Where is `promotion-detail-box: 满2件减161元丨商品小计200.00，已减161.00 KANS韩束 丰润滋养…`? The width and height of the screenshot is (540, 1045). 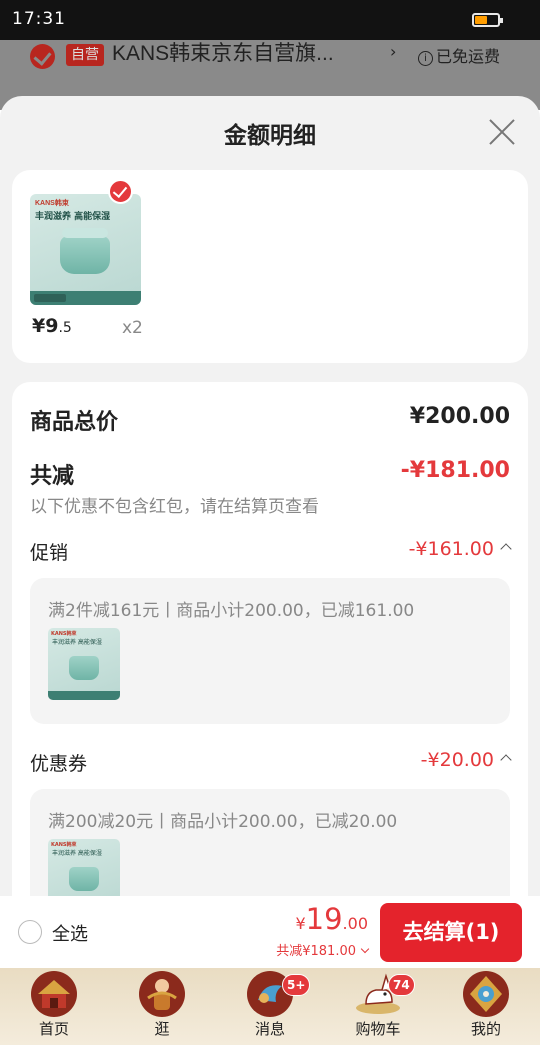
promotion-detail-box: 满2件减161元丨商品小计200.00，已减161.00 KANS韩束 丰润滋养… is located at coordinates (270, 651).